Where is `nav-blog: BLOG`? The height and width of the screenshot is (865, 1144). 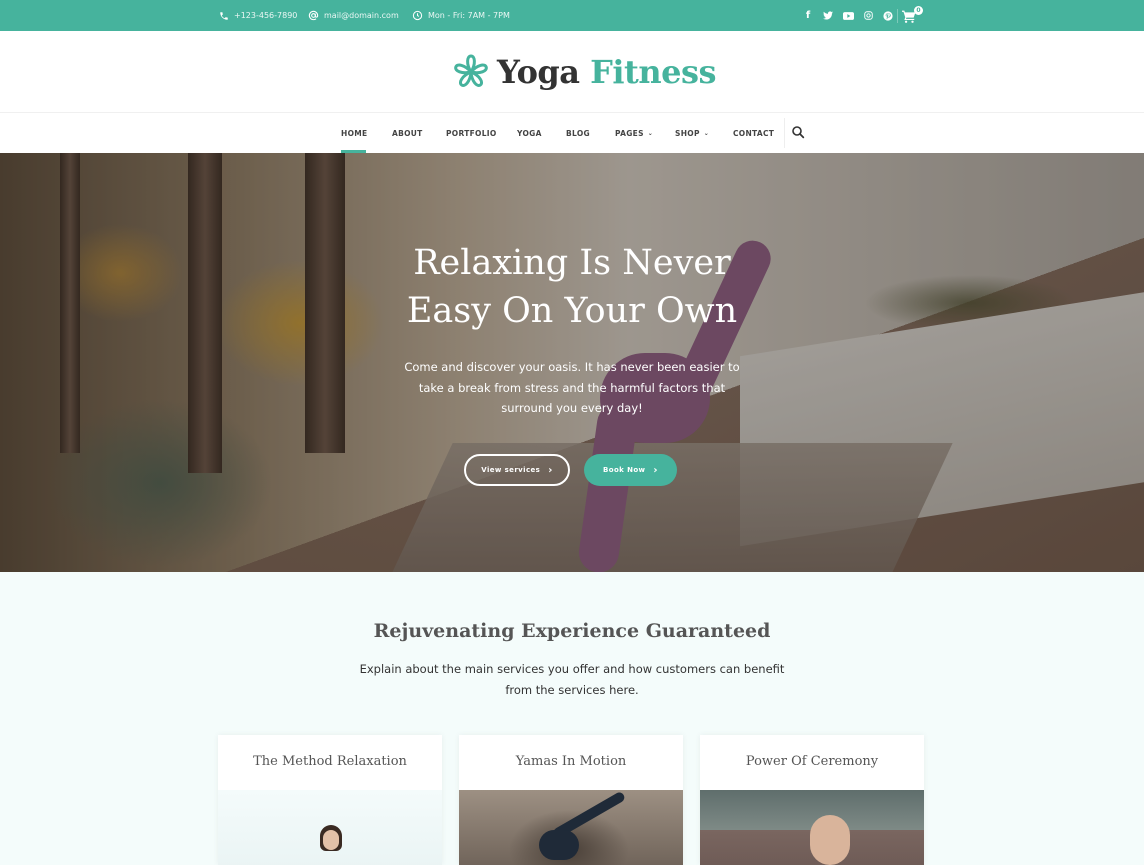
nav-blog: BLOG is located at coordinates (578, 133).